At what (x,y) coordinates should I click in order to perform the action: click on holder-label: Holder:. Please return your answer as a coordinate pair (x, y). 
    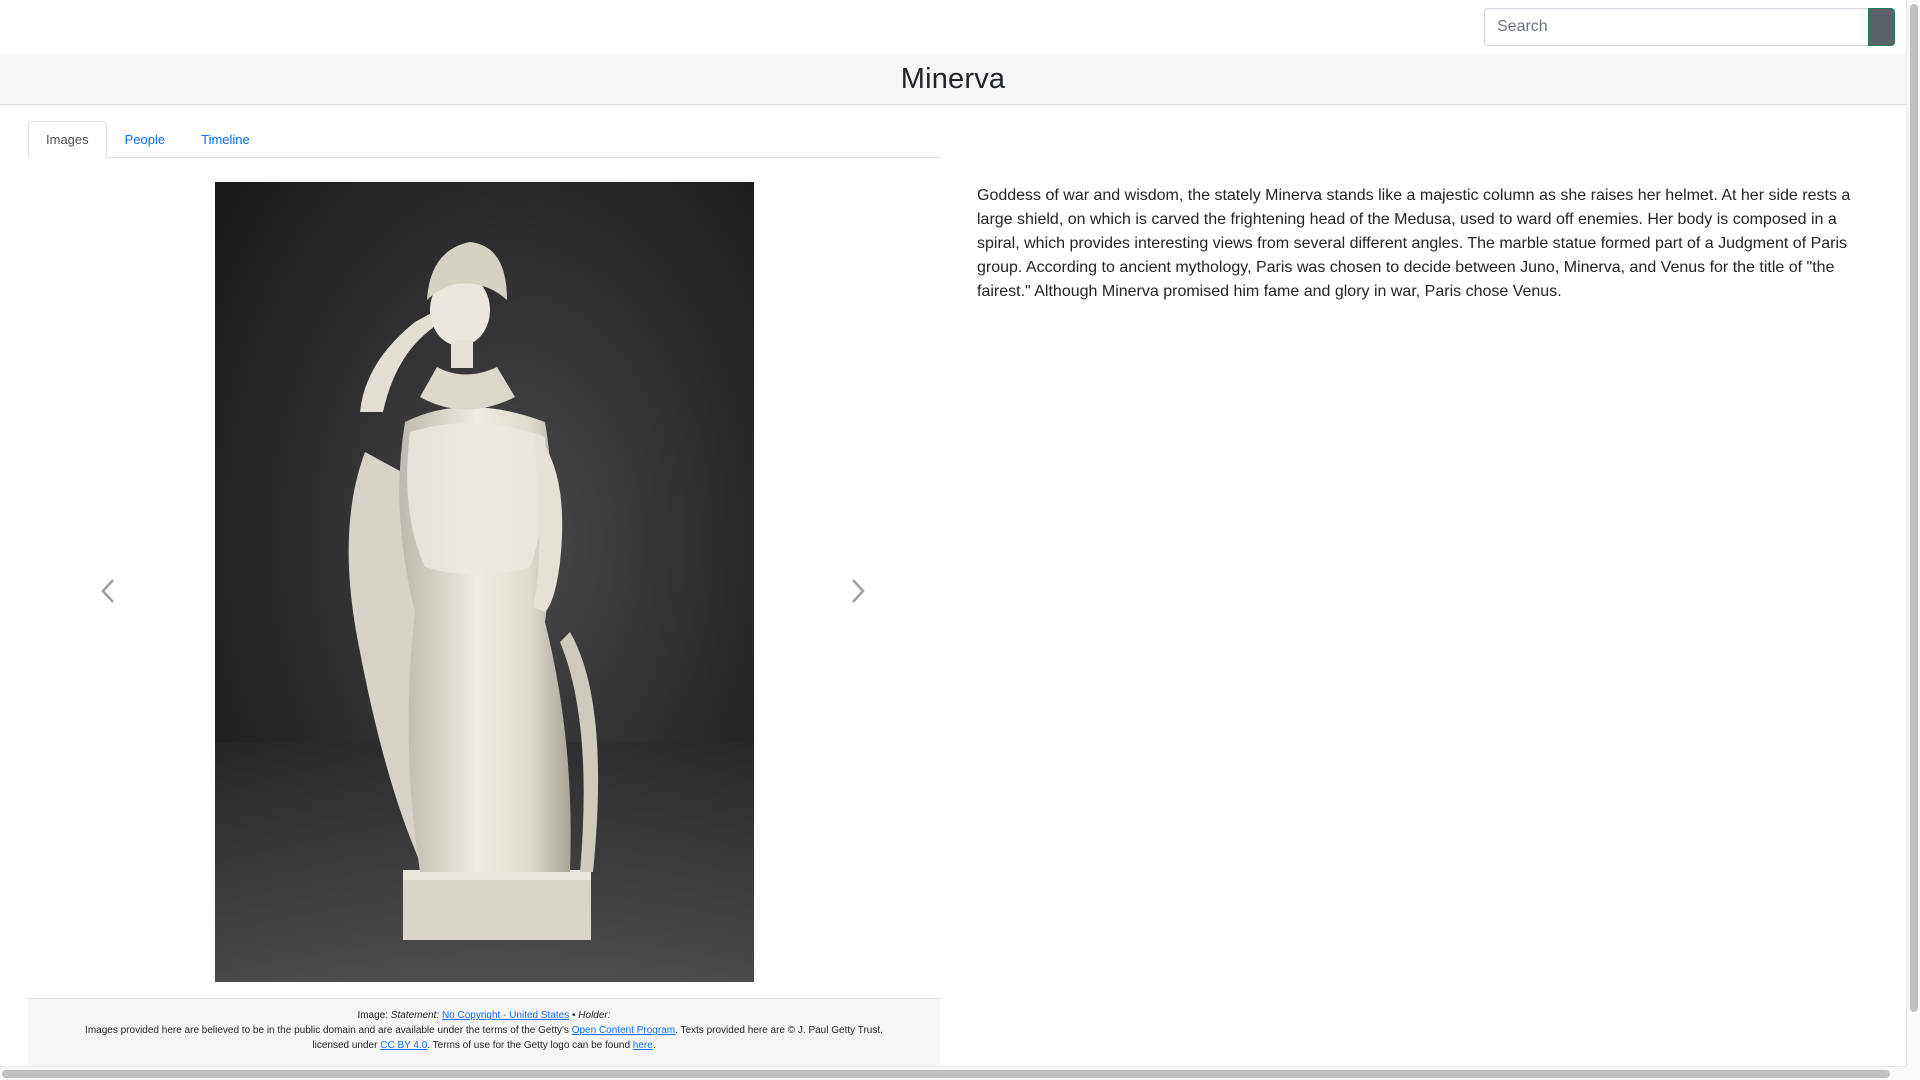
    Looking at the image, I should click on (594, 1015).